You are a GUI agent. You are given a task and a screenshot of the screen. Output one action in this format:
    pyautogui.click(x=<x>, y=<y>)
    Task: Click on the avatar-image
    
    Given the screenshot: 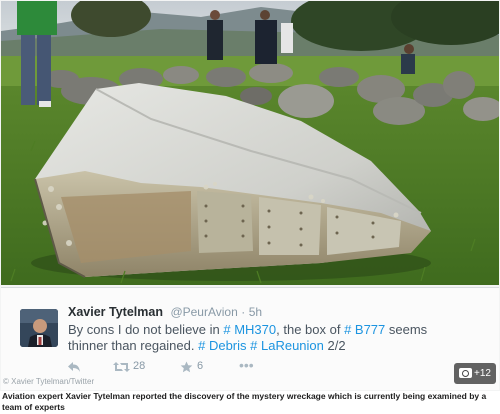 What is the action you would take?
    pyautogui.click(x=39, y=328)
    